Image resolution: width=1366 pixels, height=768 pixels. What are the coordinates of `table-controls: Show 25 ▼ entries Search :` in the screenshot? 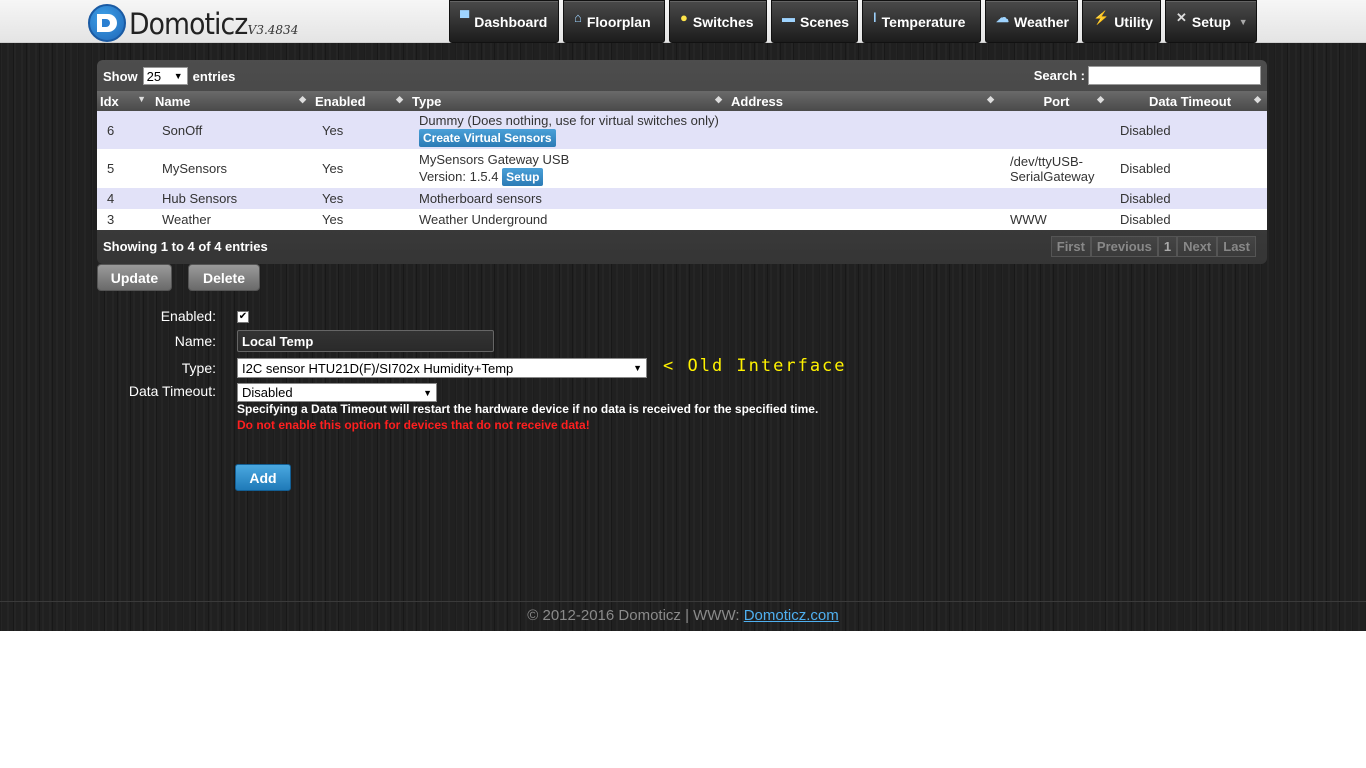 It's located at (682, 75).